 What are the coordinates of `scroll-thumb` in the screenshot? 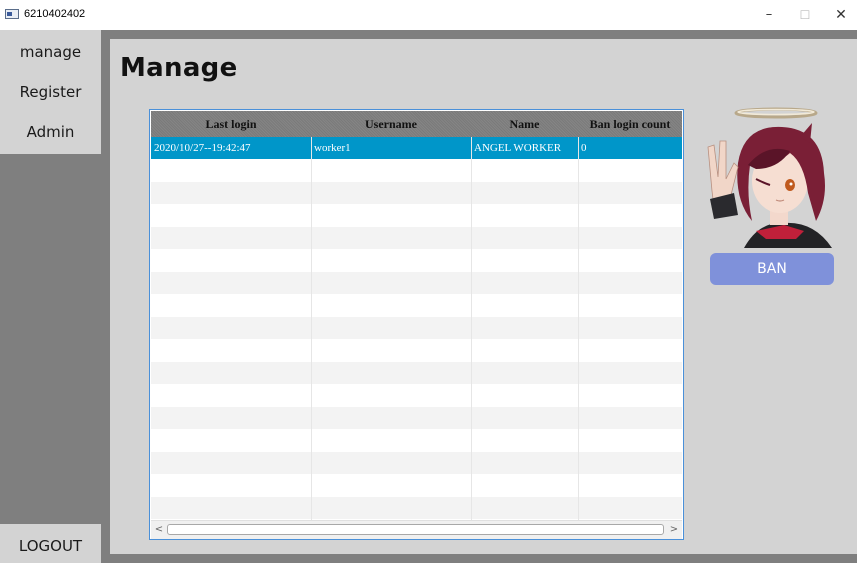 It's located at (415, 529).